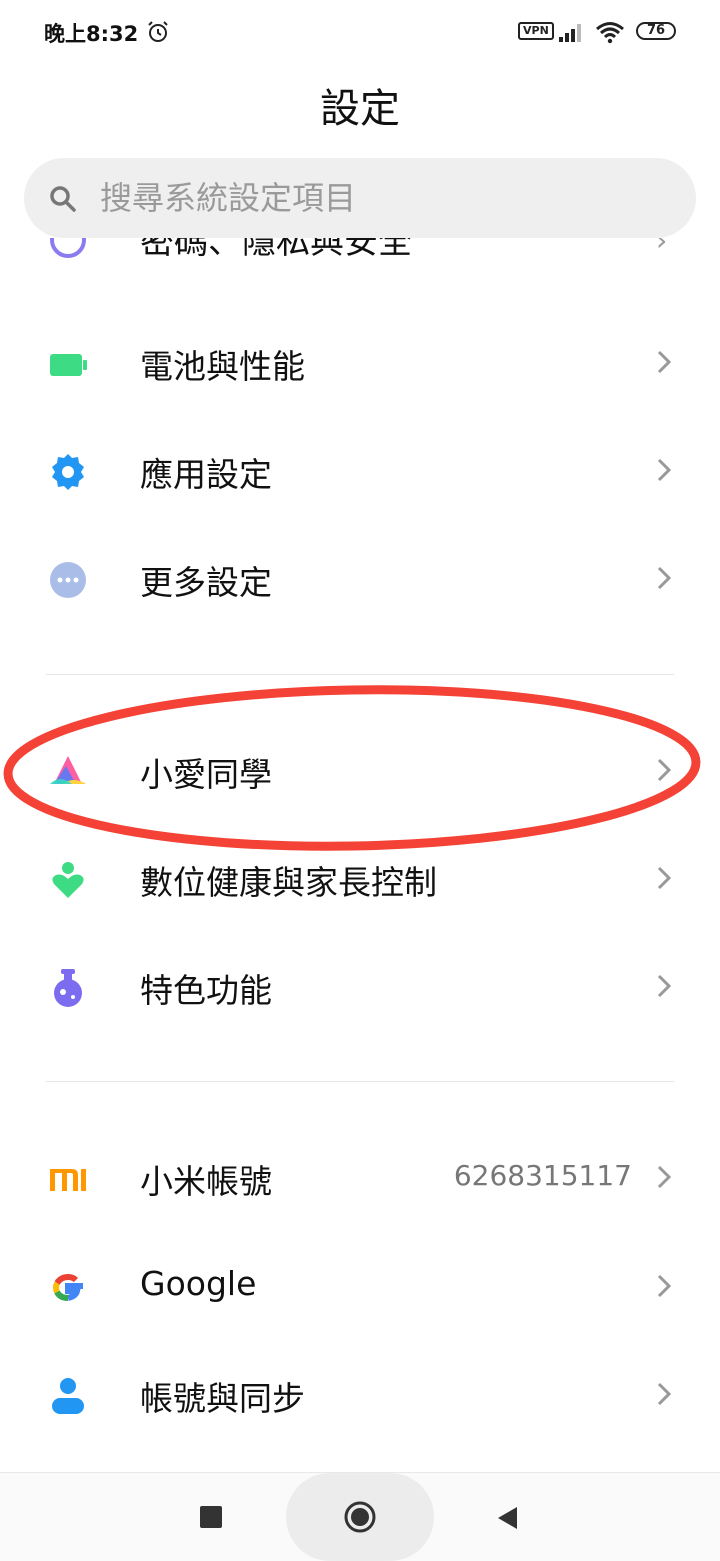 This screenshot has height=1561, width=720. I want to click on mi-logo-icon, so click(68, 1180).